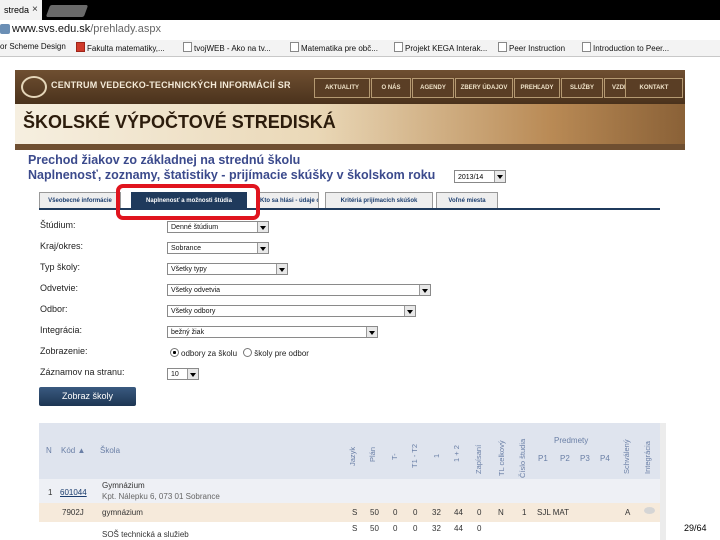 Image resolution: width=720 pixels, height=540 pixels. Describe the element at coordinates (571, 440) in the screenshot. I see `th-predmety: Predmety` at that location.